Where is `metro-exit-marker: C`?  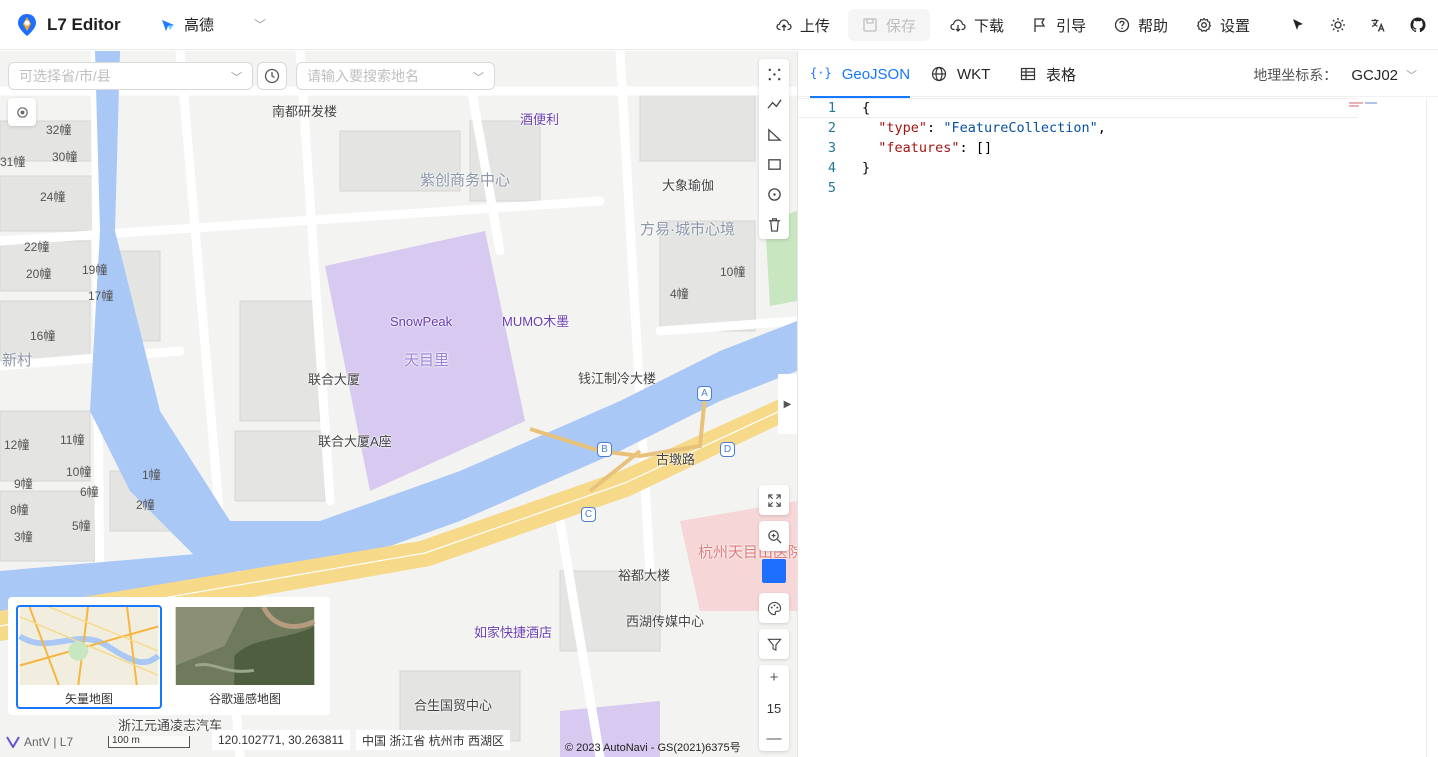
metro-exit-marker: C is located at coordinates (588, 514).